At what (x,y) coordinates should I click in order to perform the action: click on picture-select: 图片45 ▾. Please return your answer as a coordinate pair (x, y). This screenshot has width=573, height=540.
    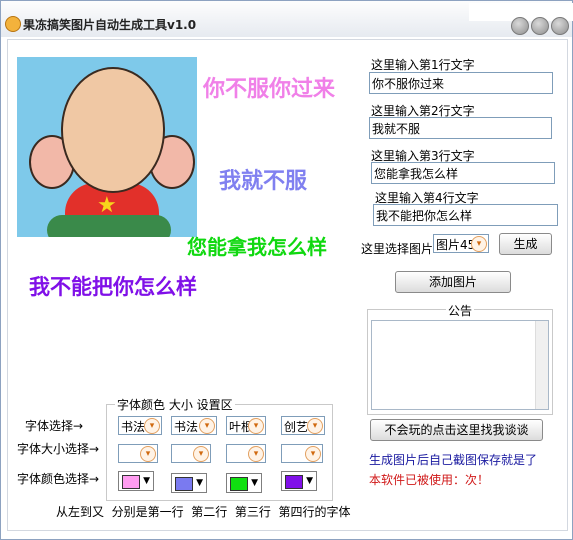
    Looking at the image, I should click on (461, 243).